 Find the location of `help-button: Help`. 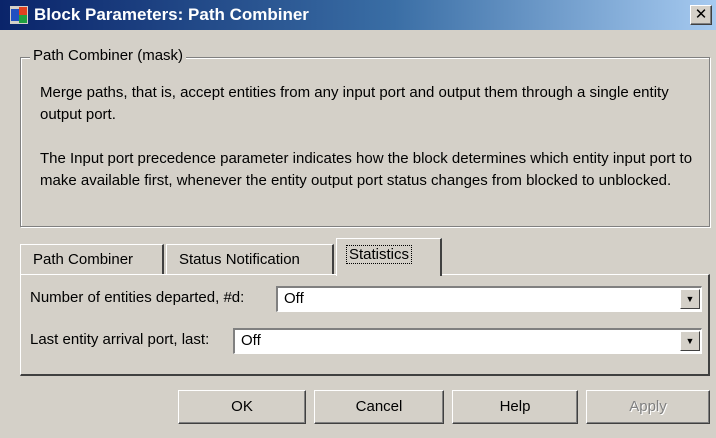

help-button: Help is located at coordinates (515, 407).